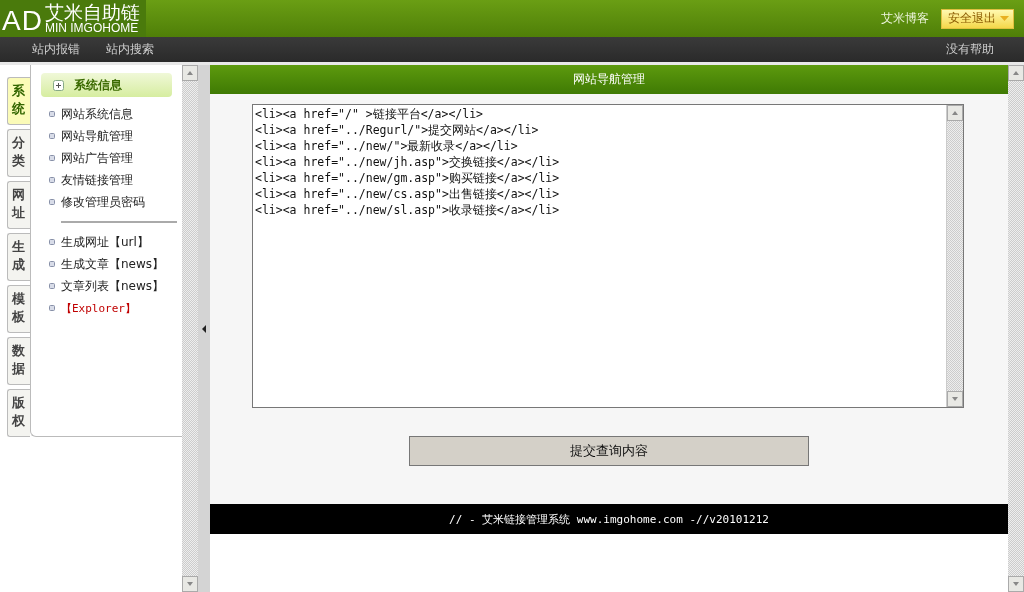 The image size is (1024, 592). I want to click on logo-title: 艾米自助链, so click(92, 12).